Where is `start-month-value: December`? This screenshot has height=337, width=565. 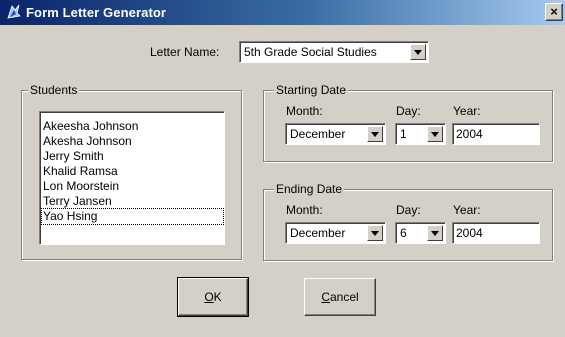
start-month-value: December is located at coordinates (318, 134).